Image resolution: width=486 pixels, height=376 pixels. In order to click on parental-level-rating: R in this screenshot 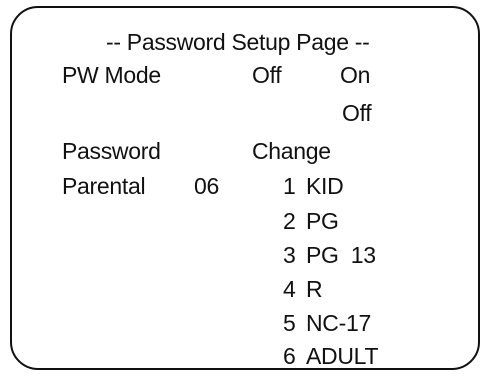, I will do `click(314, 289)`.